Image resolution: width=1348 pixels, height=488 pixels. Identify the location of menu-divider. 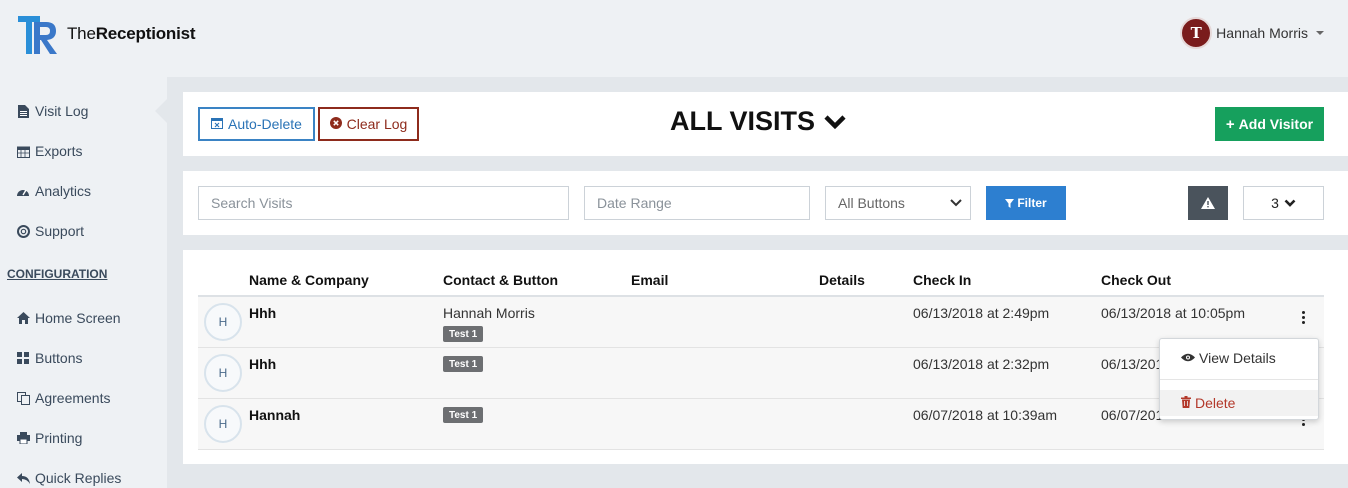
(1239, 379).